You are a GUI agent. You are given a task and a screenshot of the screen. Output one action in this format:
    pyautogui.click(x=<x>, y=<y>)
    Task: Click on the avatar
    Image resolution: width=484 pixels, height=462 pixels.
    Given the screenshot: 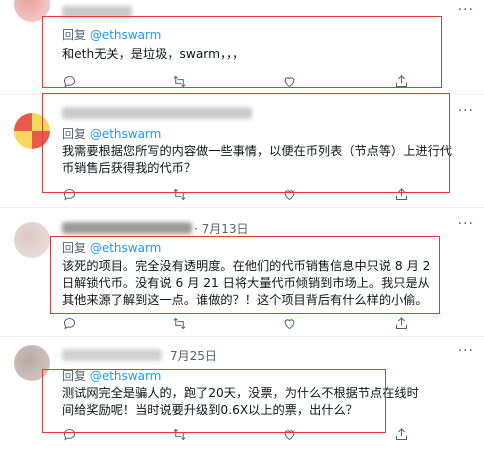 What is the action you would take?
    pyautogui.click(x=32, y=240)
    